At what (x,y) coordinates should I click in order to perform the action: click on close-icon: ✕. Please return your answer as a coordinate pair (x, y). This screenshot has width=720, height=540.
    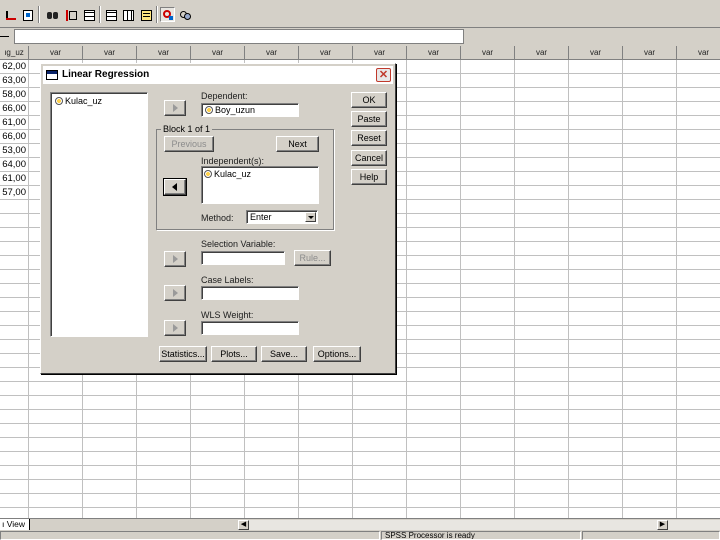
    Looking at the image, I should click on (383, 75).